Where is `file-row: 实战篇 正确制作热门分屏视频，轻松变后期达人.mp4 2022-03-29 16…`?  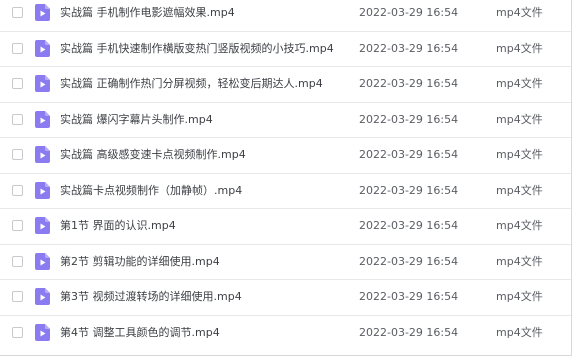 file-row: 实战篇 正确制作热门分屏视频，轻松变后期达人.mp4 2022-03-29 16… is located at coordinates (285, 85).